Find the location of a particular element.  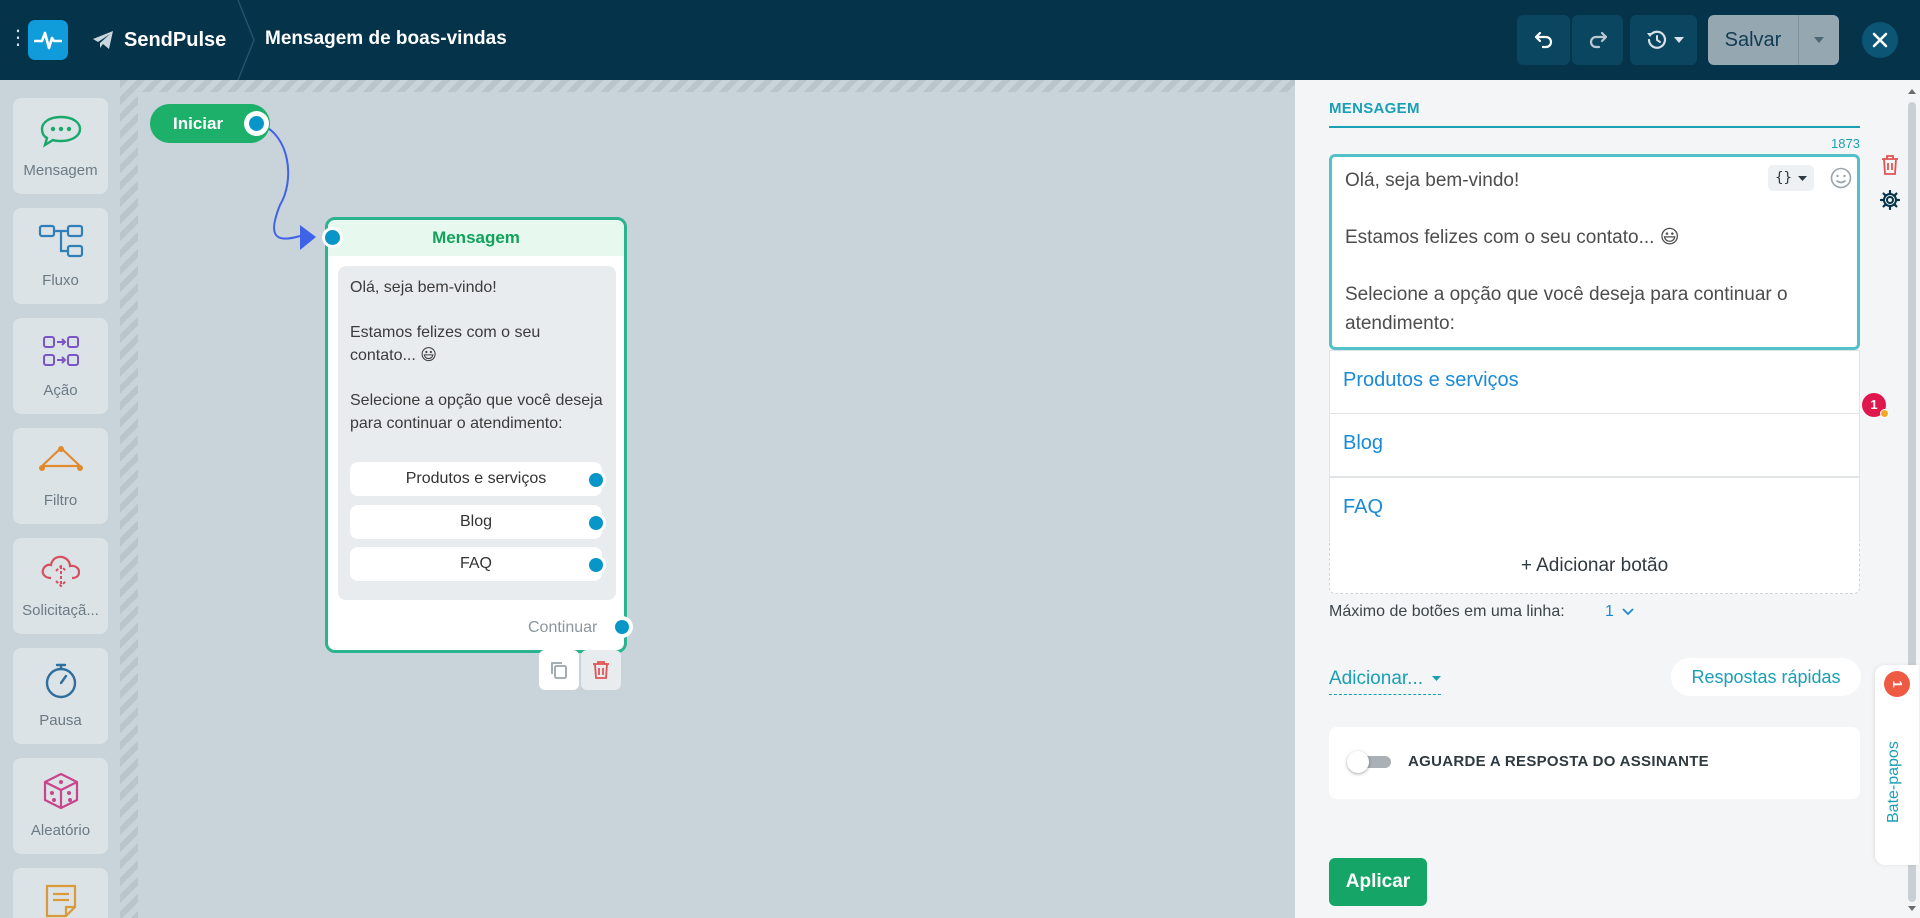

chats-tab-label: Bate-papos is located at coordinates (1893, 782).